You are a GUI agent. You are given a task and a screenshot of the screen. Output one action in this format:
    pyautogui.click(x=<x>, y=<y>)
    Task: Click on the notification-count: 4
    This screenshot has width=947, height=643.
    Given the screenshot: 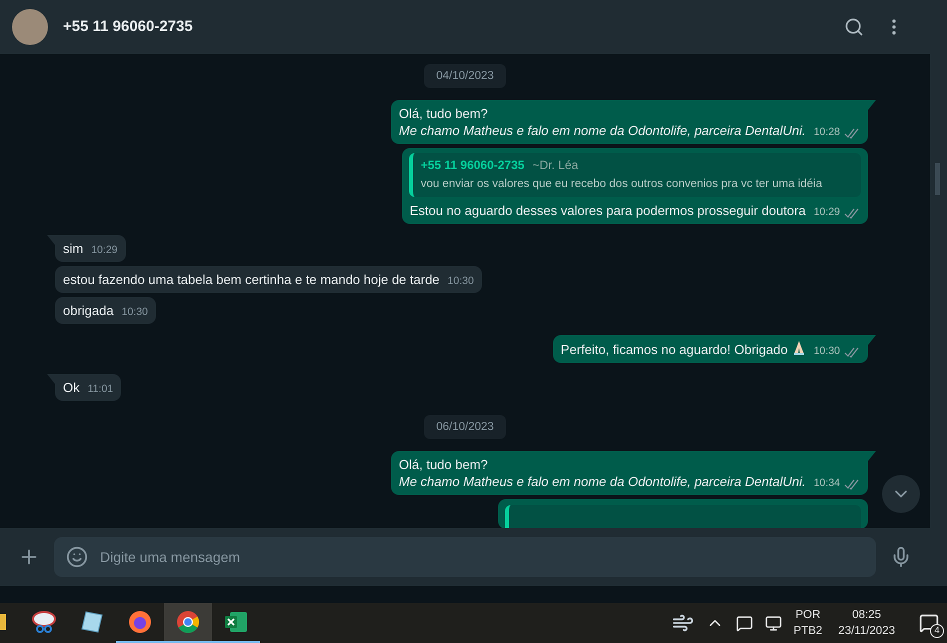 What is the action you would take?
    pyautogui.click(x=937, y=631)
    